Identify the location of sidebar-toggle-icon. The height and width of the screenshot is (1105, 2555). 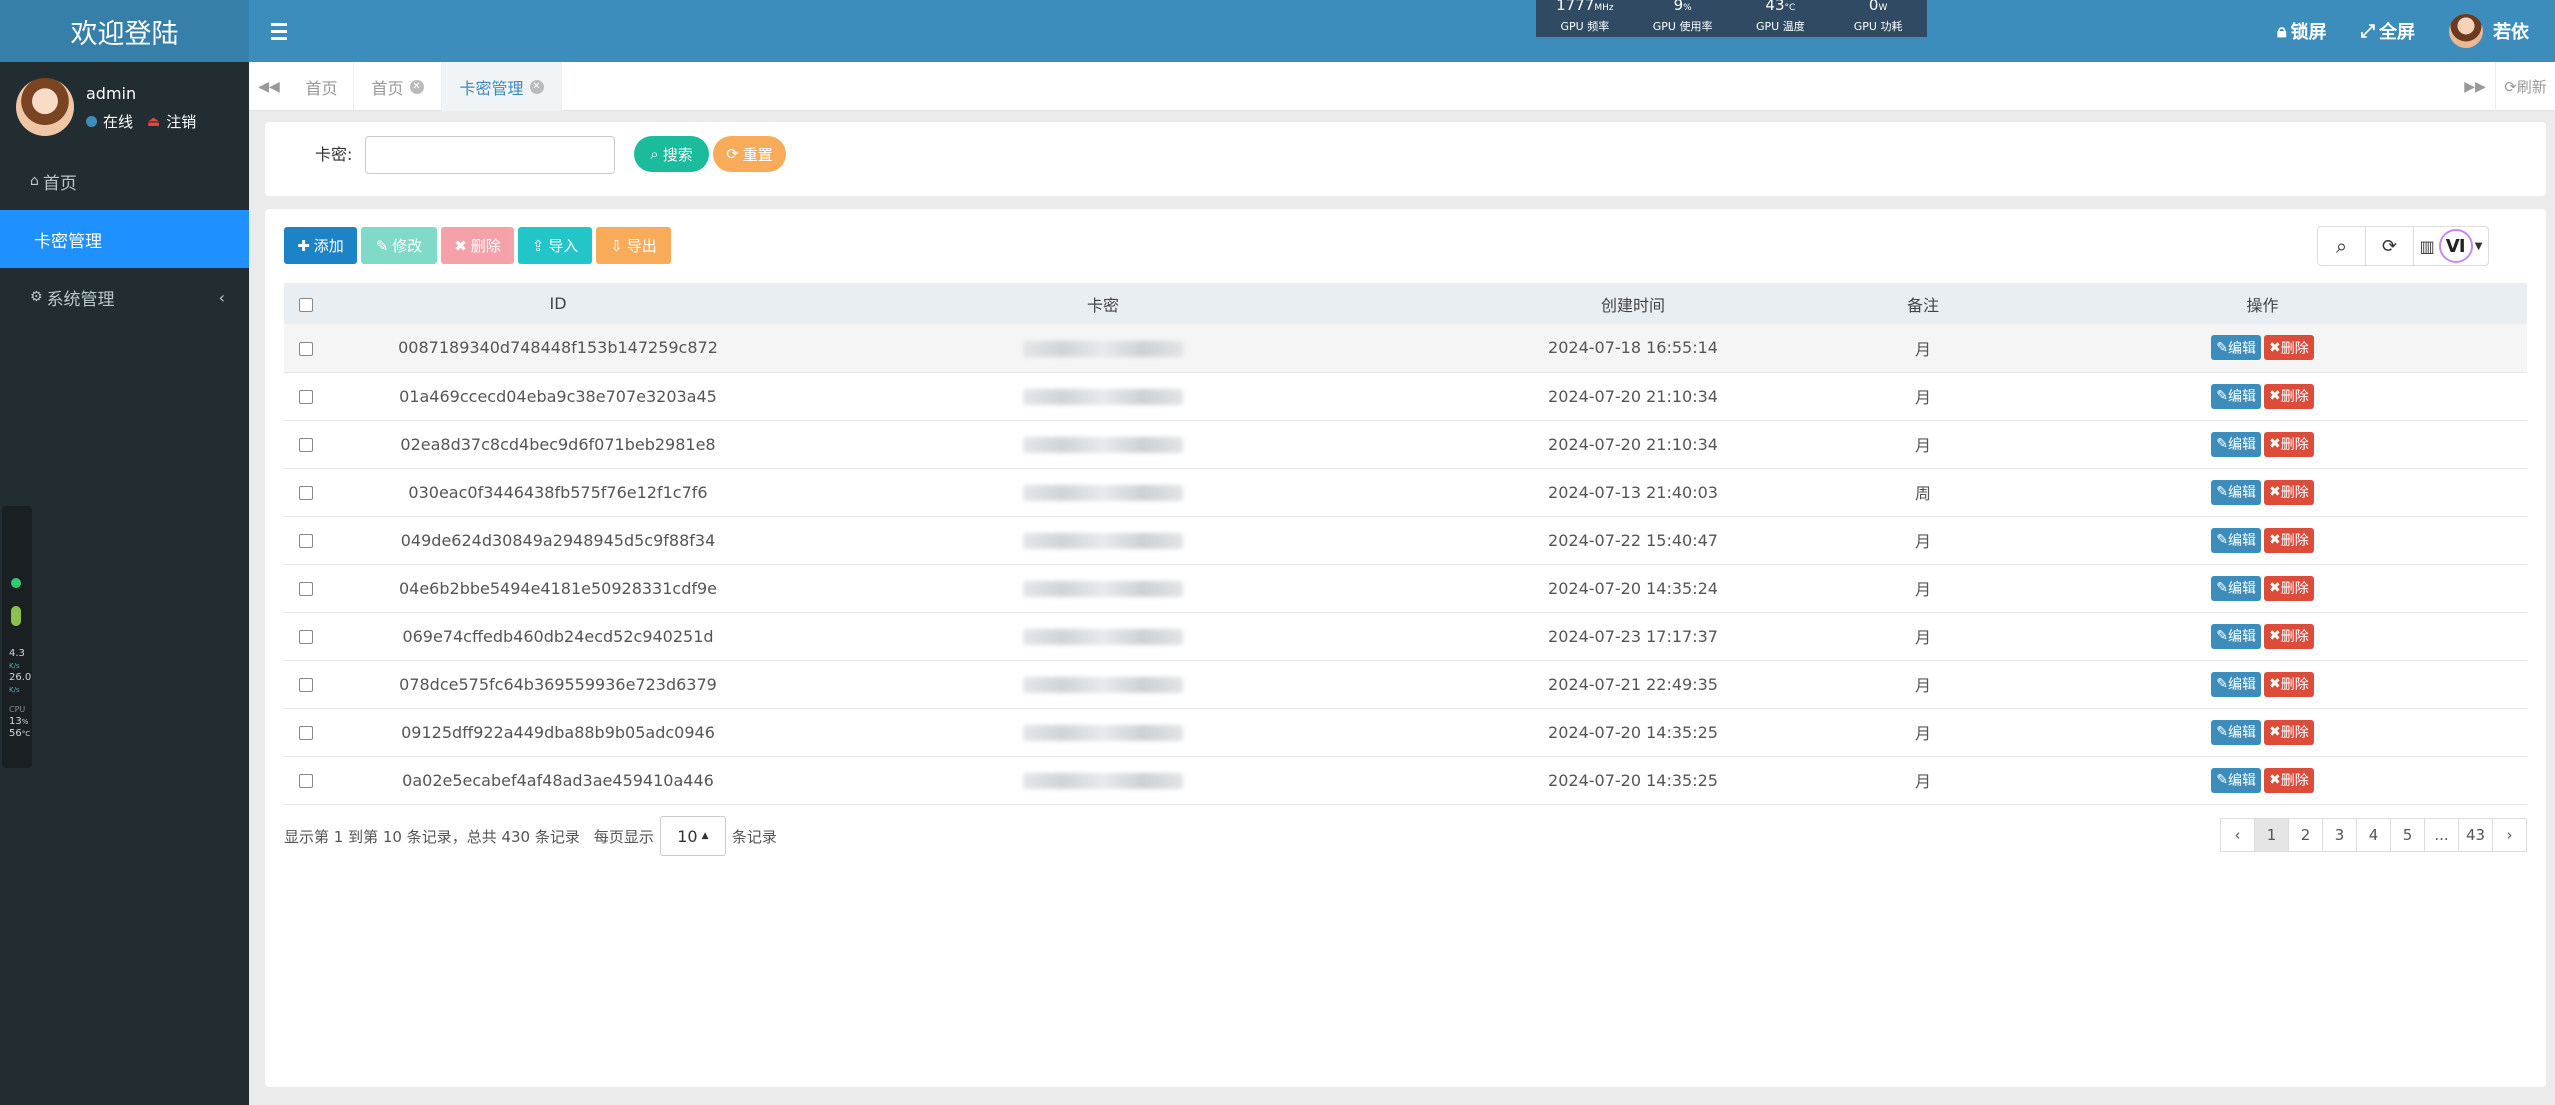
(286, 31).